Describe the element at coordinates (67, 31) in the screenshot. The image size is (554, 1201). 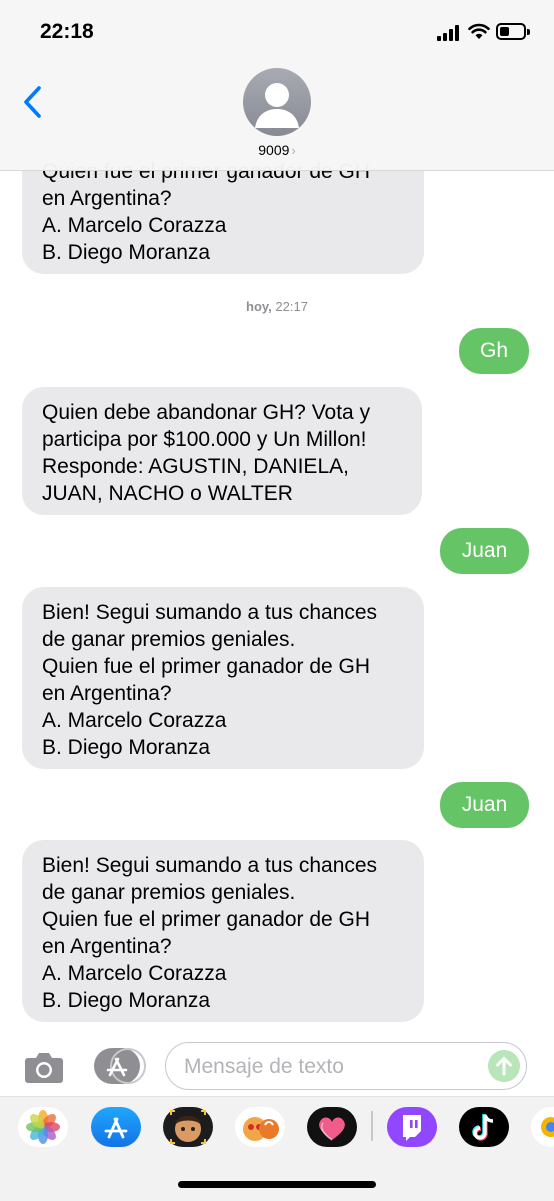
I see `status-time: 22:18` at that location.